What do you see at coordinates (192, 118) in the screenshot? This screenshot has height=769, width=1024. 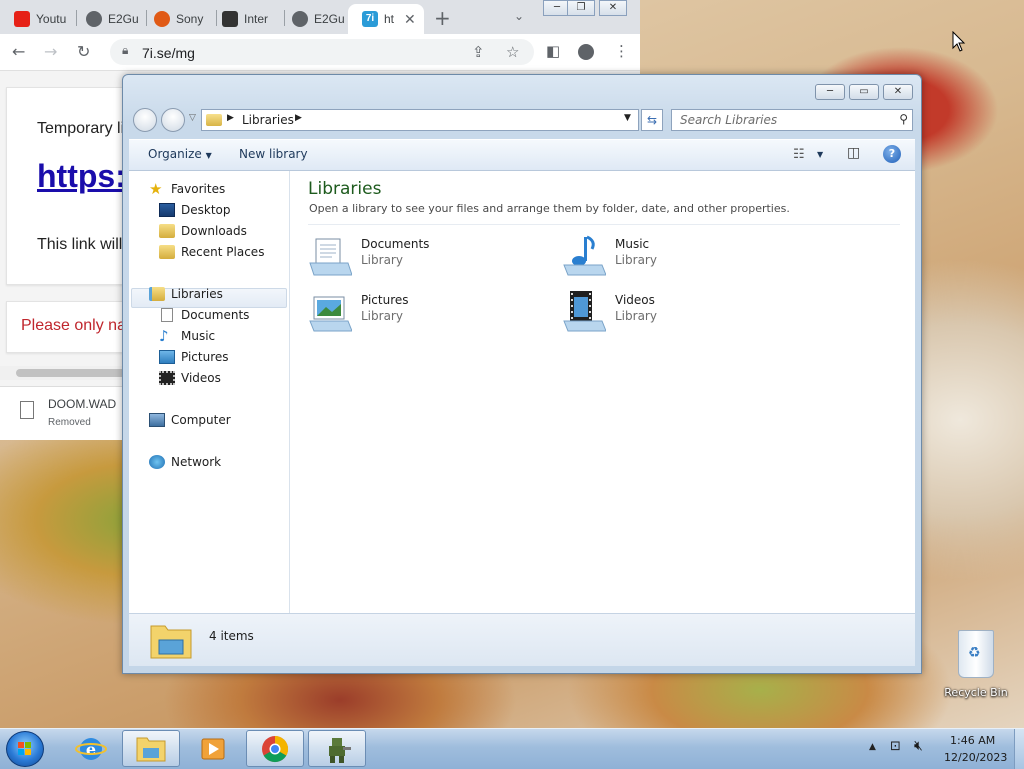 I see `recent-pages-chevron-icon: ▽` at bounding box center [192, 118].